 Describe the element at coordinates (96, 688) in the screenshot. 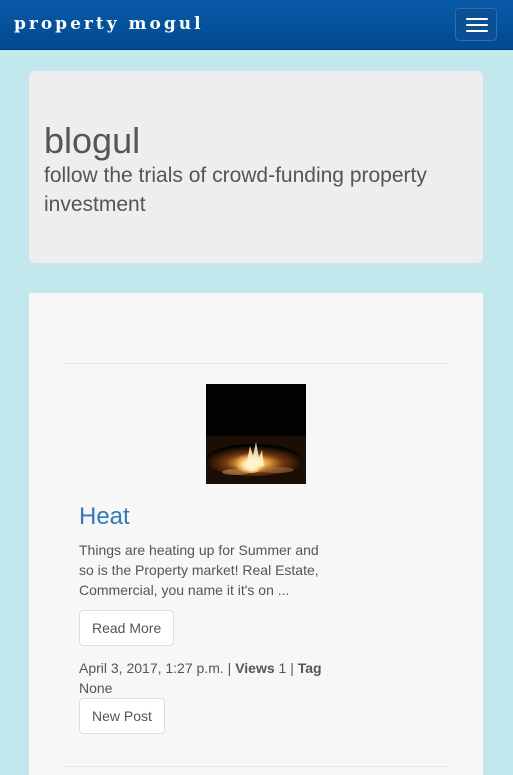

I see `tag-value: None` at that location.